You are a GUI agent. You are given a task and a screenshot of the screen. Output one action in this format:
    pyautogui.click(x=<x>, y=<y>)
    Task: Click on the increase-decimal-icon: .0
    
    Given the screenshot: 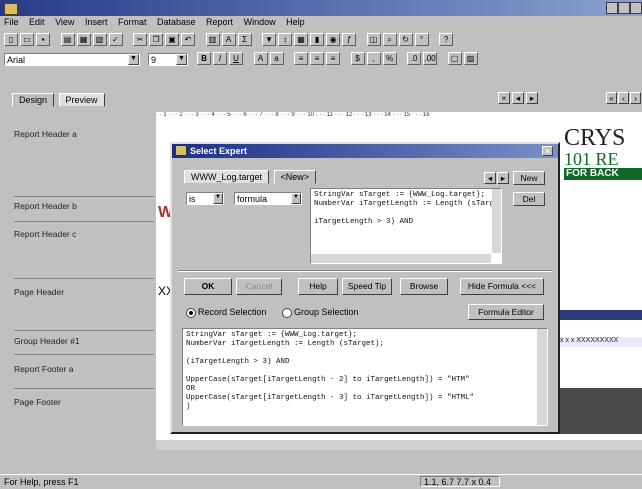 What is the action you would take?
    pyautogui.click(x=414, y=58)
    